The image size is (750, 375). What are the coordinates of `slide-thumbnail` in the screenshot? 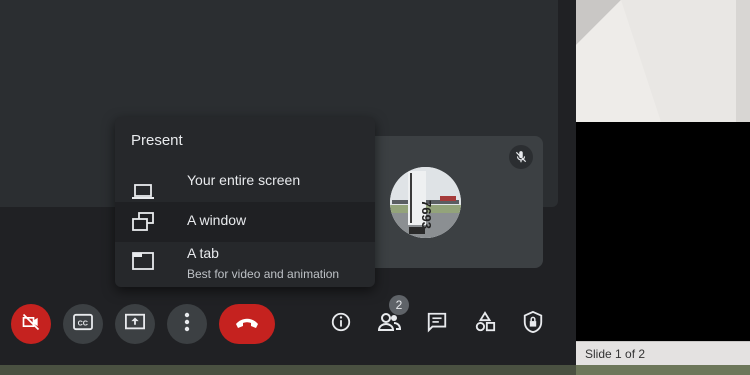 It's located at (663, 61).